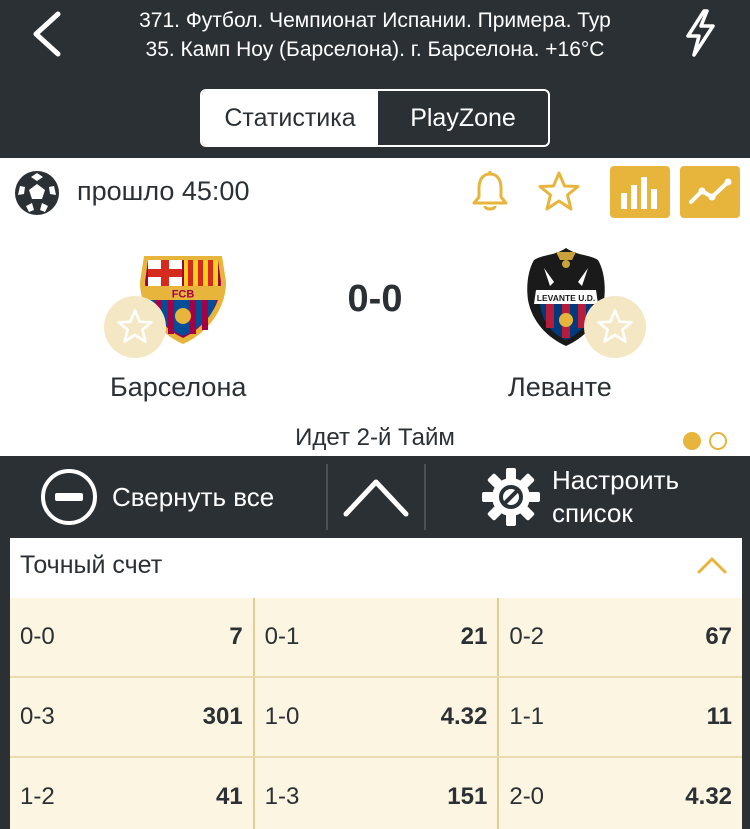 Image resolution: width=750 pixels, height=829 pixels. I want to click on back-chevron-icon, so click(47, 34).